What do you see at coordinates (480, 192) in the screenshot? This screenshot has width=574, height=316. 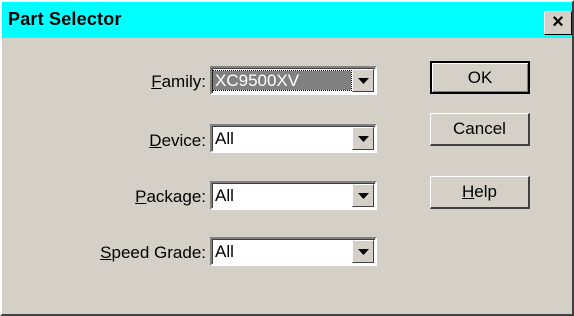 I see `help-button: Help` at bounding box center [480, 192].